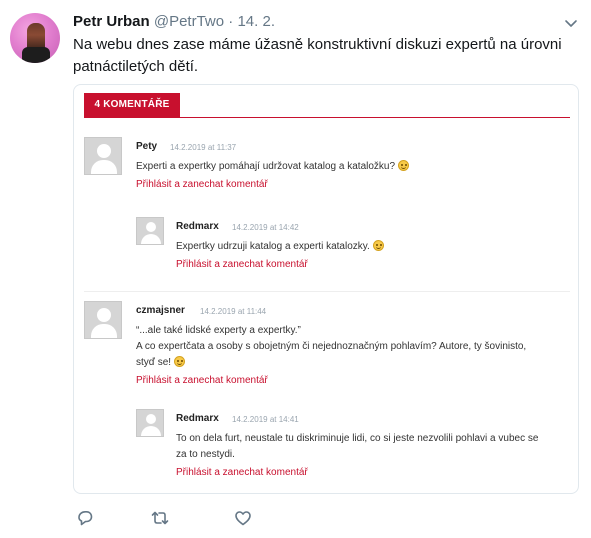  I want to click on avatar-shirt, so click(36, 55).